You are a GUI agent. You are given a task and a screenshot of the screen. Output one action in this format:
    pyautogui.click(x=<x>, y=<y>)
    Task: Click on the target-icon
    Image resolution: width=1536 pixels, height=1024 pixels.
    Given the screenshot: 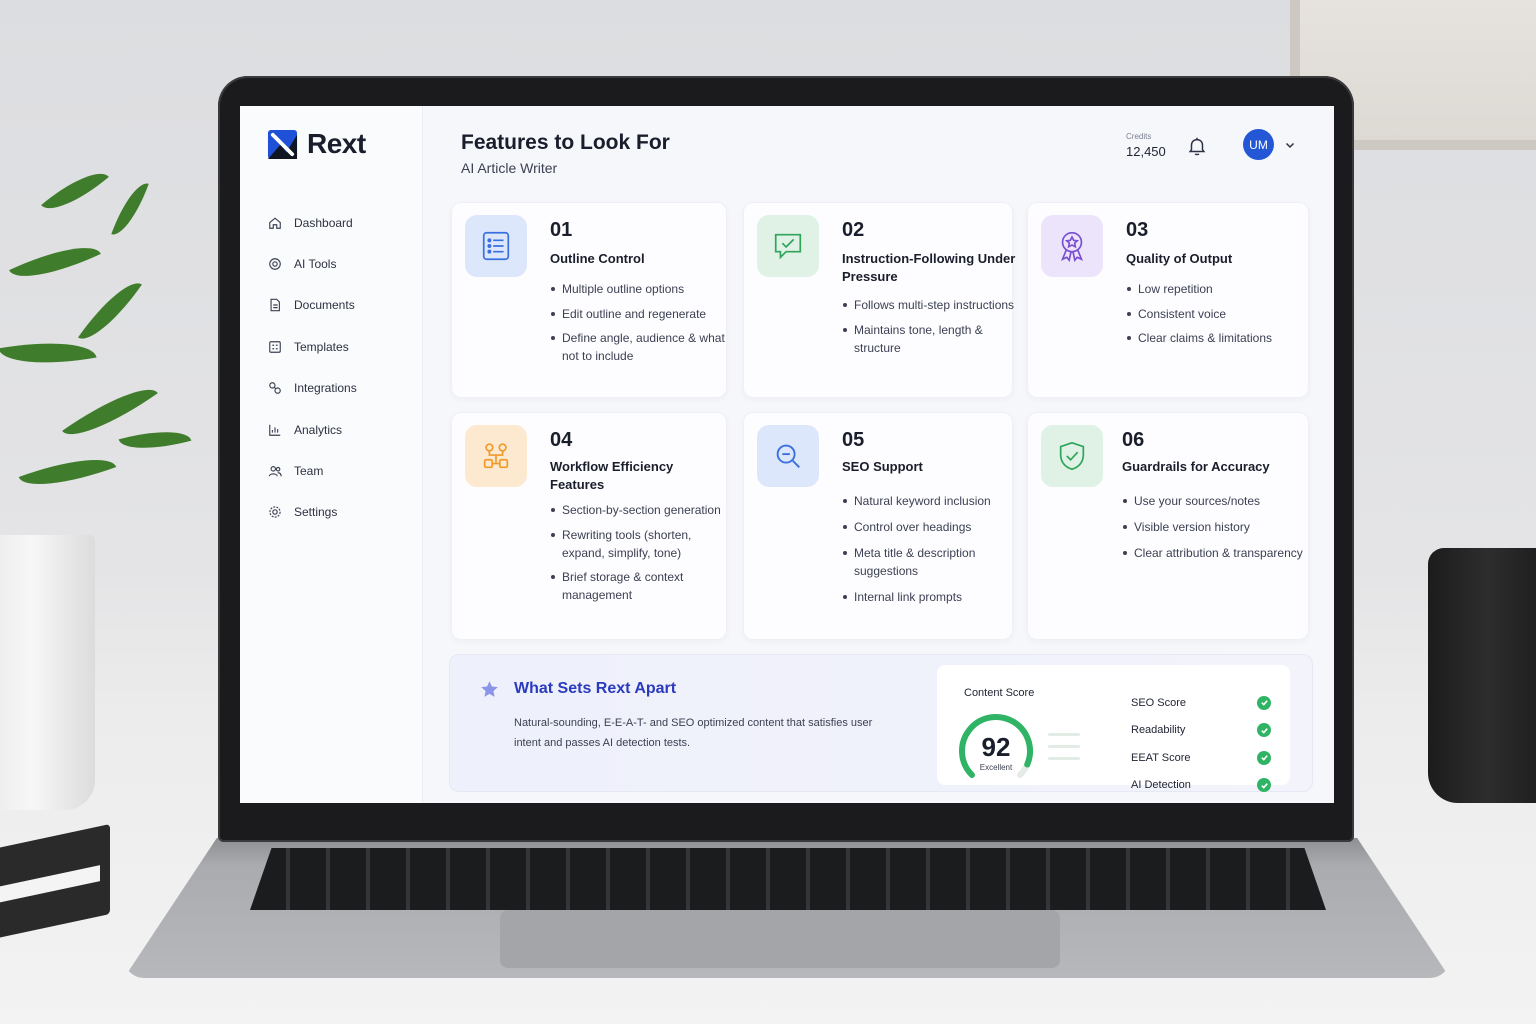 What is the action you would take?
    pyautogui.click(x=275, y=264)
    